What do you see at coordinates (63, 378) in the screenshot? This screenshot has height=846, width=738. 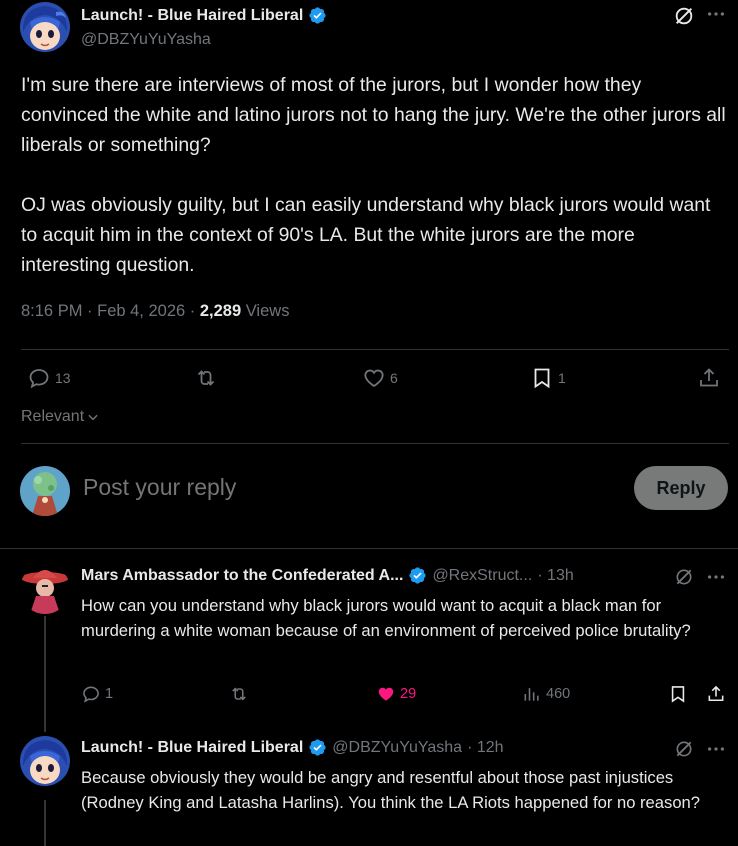 I see `reply-count: 13` at bounding box center [63, 378].